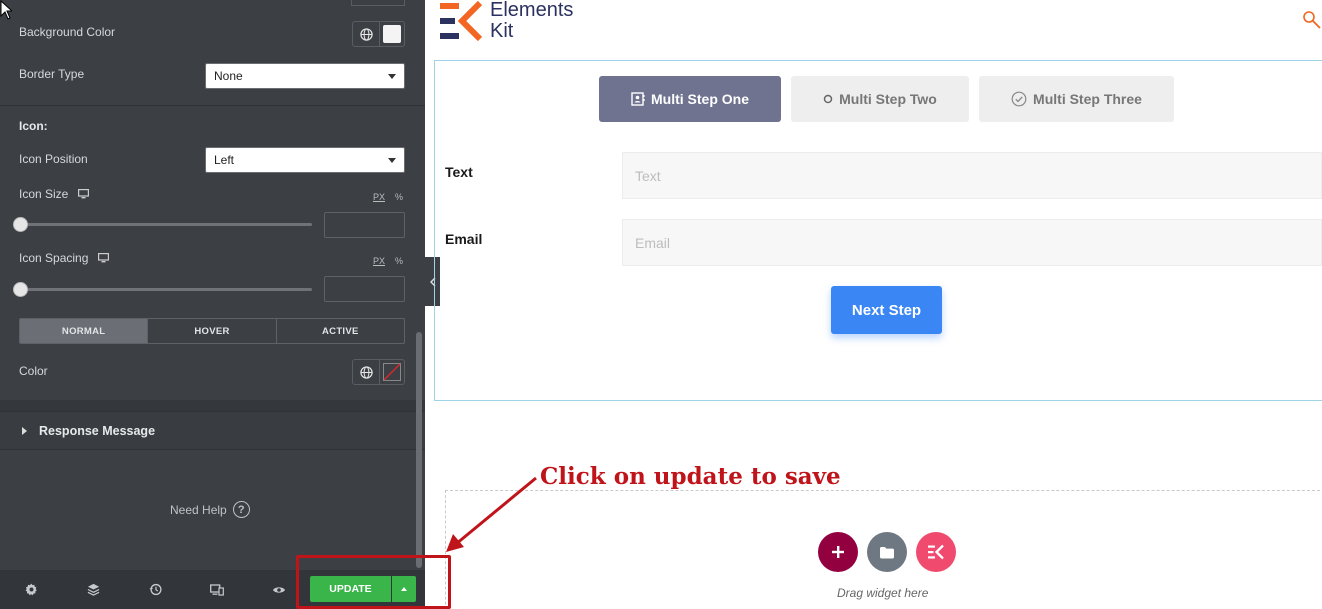  I want to click on folder-icon, so click(887, 552).